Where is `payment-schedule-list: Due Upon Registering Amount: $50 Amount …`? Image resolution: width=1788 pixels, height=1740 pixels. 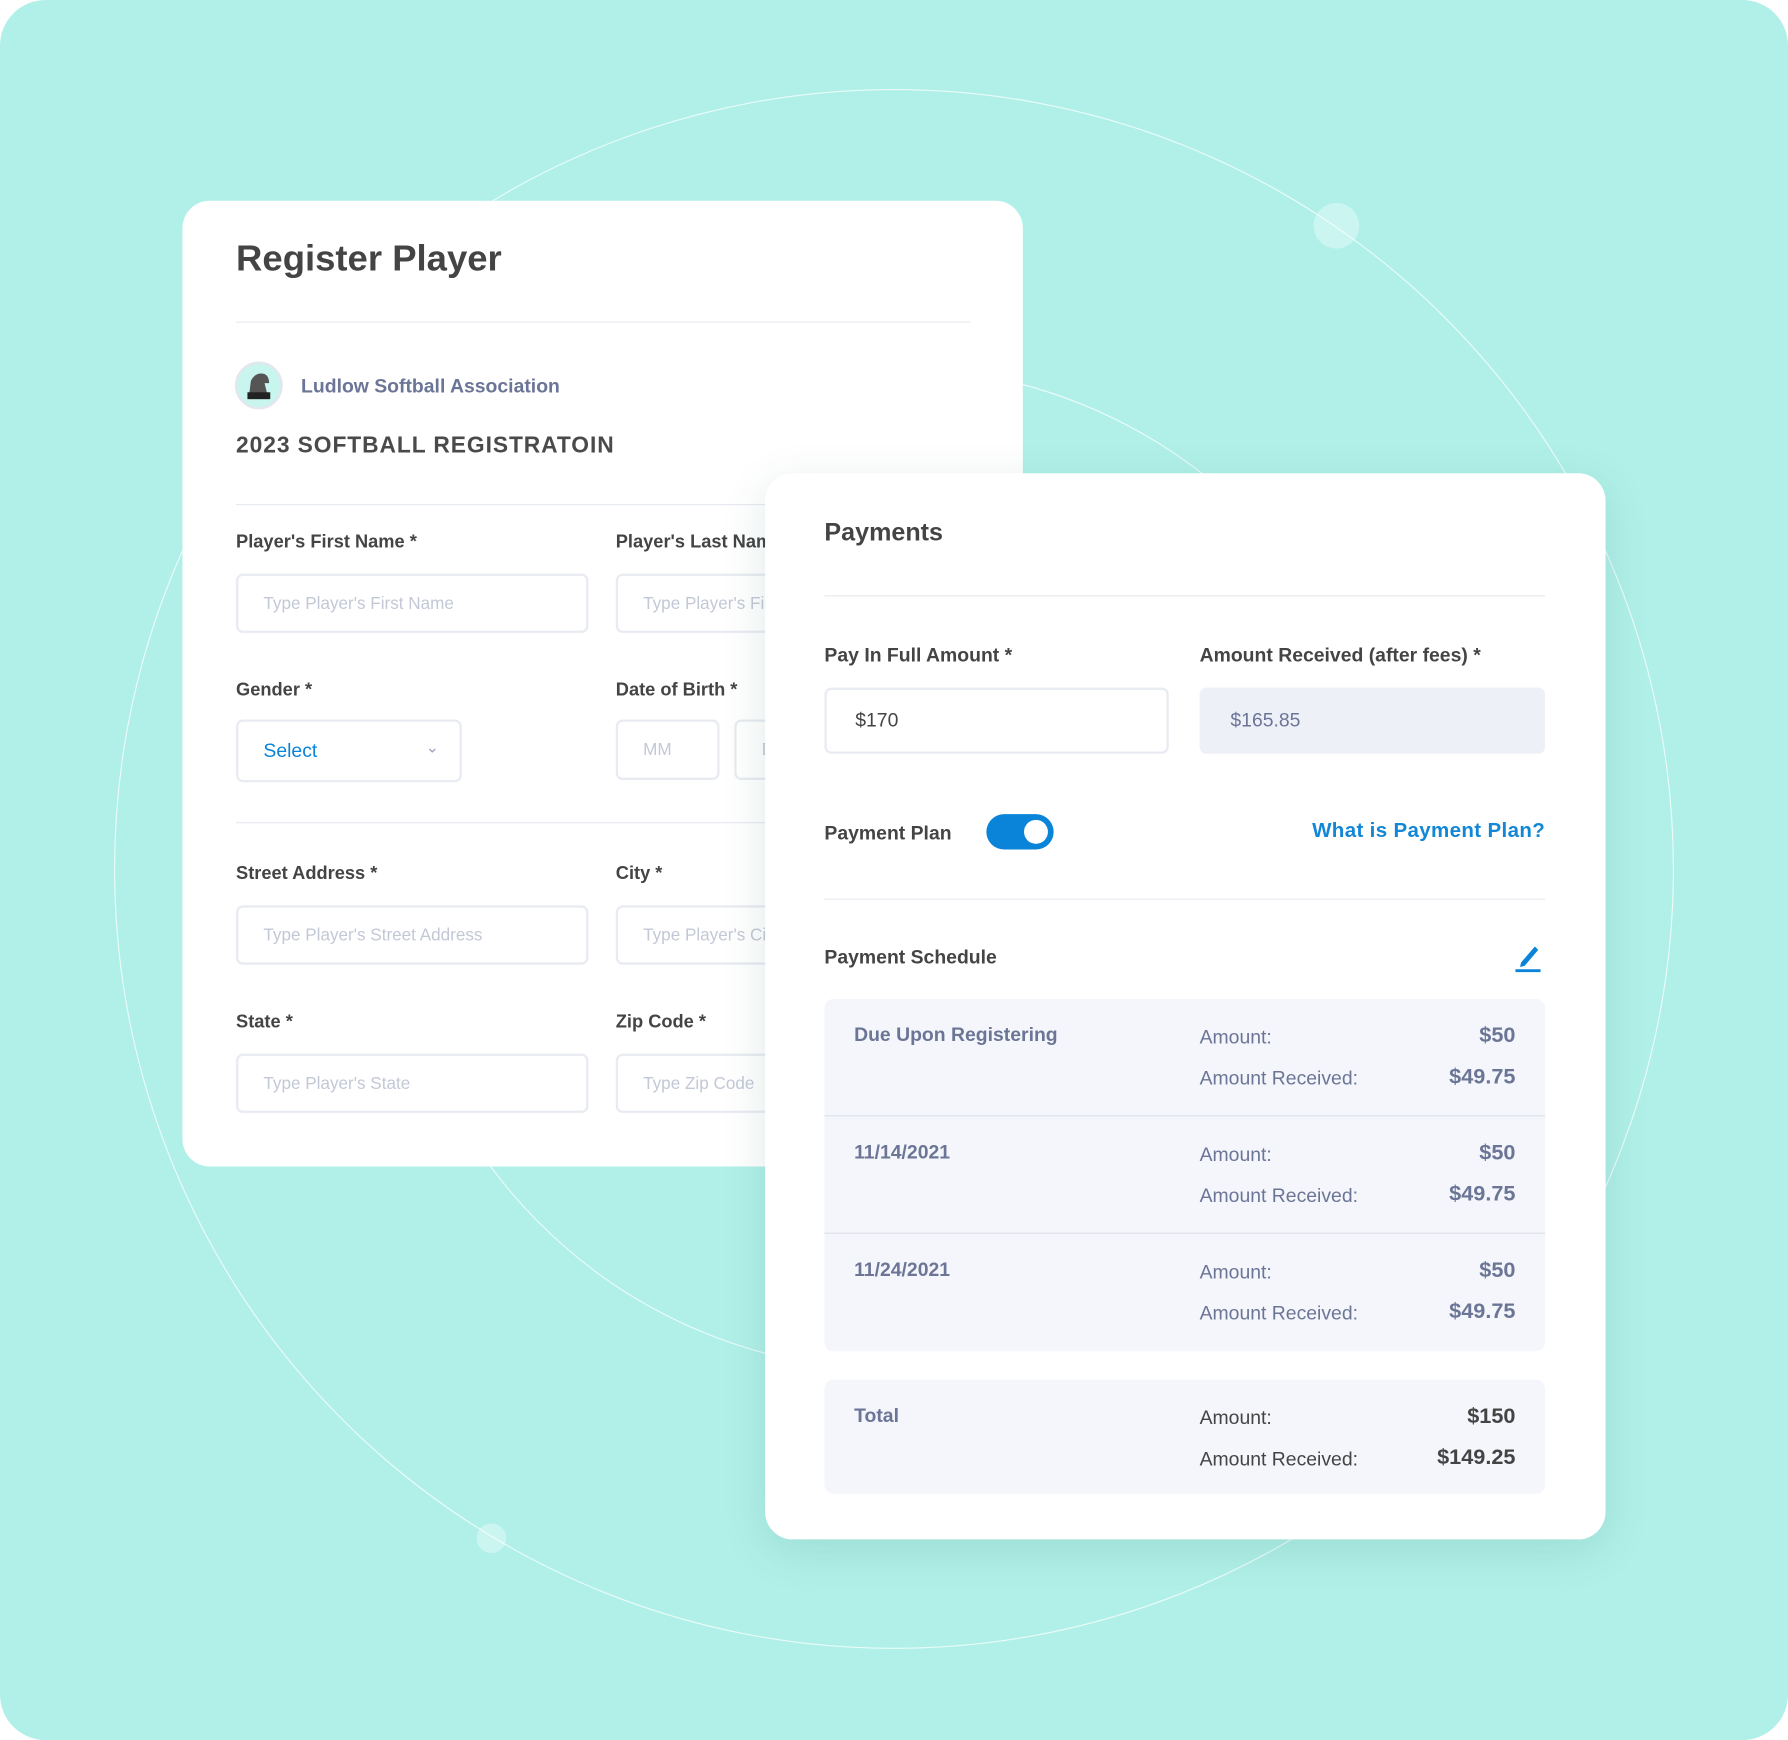 payment-schedule-list: Due Upon Registering Amount: $50 Amount … is located at coordinates (1185, 1175).